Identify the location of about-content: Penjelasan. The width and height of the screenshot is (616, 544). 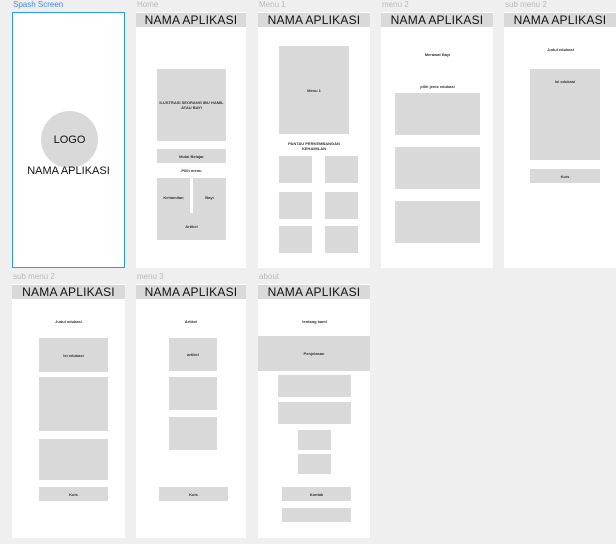
(314, 353).